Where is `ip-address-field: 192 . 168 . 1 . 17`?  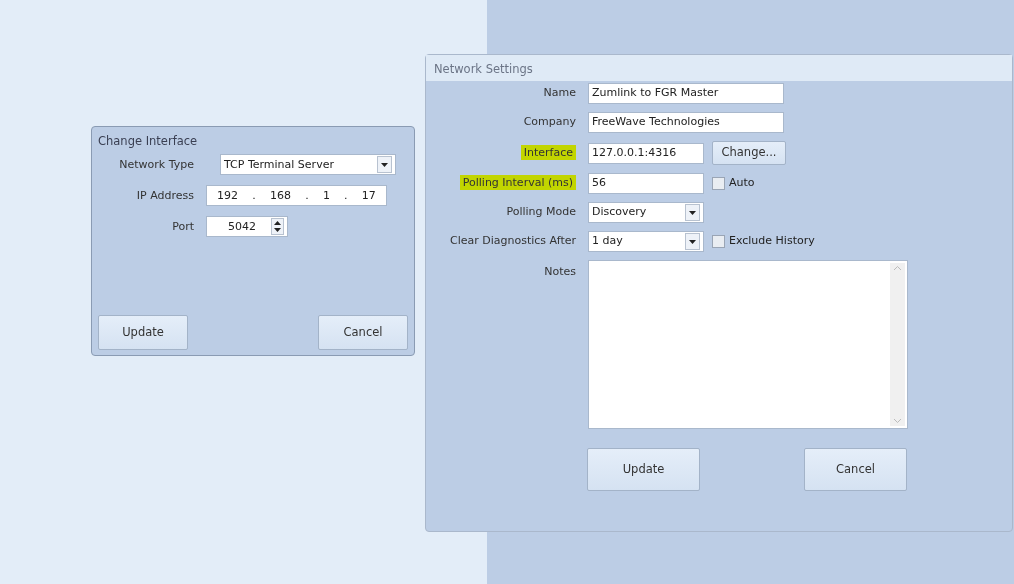
ip-address-field: 192 . 168 . 1 . 17 is located at coordinates (296, 196).